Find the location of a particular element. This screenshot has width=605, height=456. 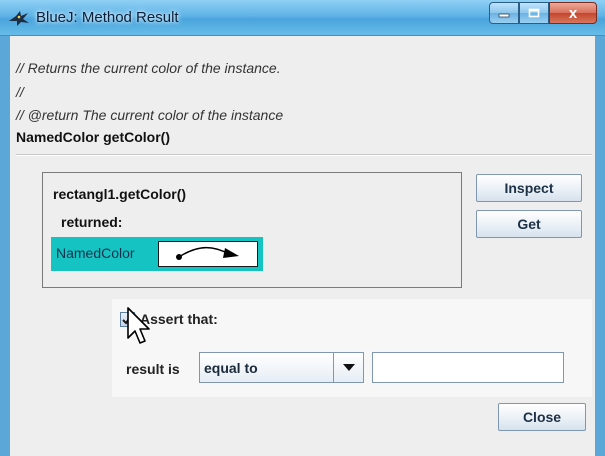

checkmark-icon is located at coordinates (127, 319).